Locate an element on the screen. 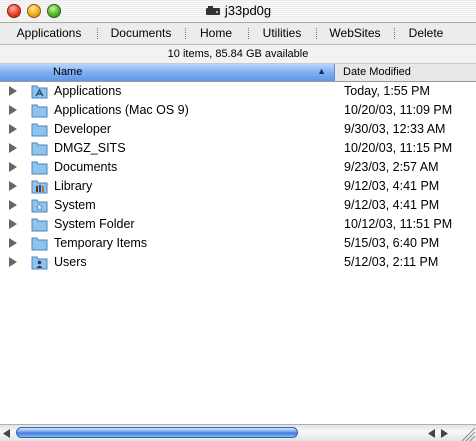 This screenshot has height=441, width=476. toolbar-button-websites: WebSites is located at coordinates (355, 33).